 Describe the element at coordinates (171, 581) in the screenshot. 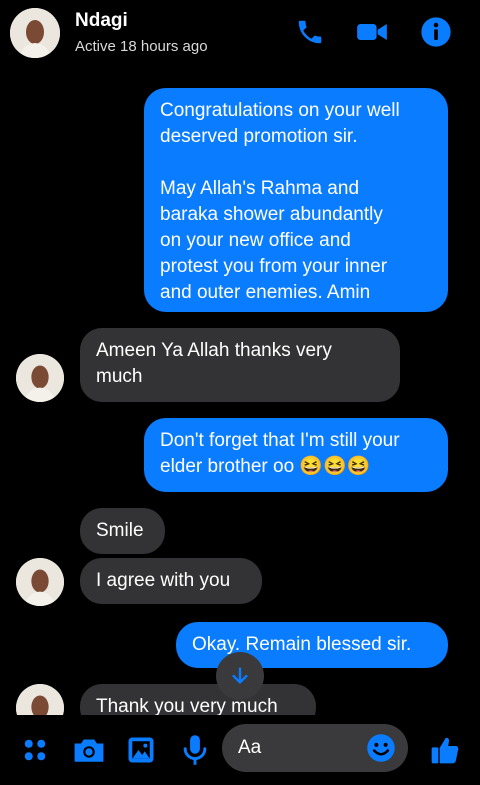

I see `message-received: I agree with you` at that location.